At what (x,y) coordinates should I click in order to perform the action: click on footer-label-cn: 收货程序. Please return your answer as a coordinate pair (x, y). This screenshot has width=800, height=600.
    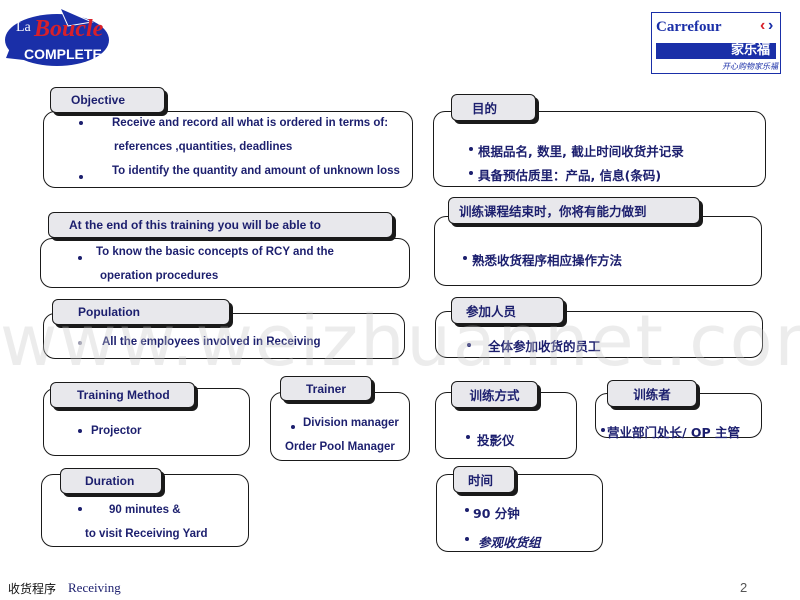
    Looking at the image, I should click on (32, 589).